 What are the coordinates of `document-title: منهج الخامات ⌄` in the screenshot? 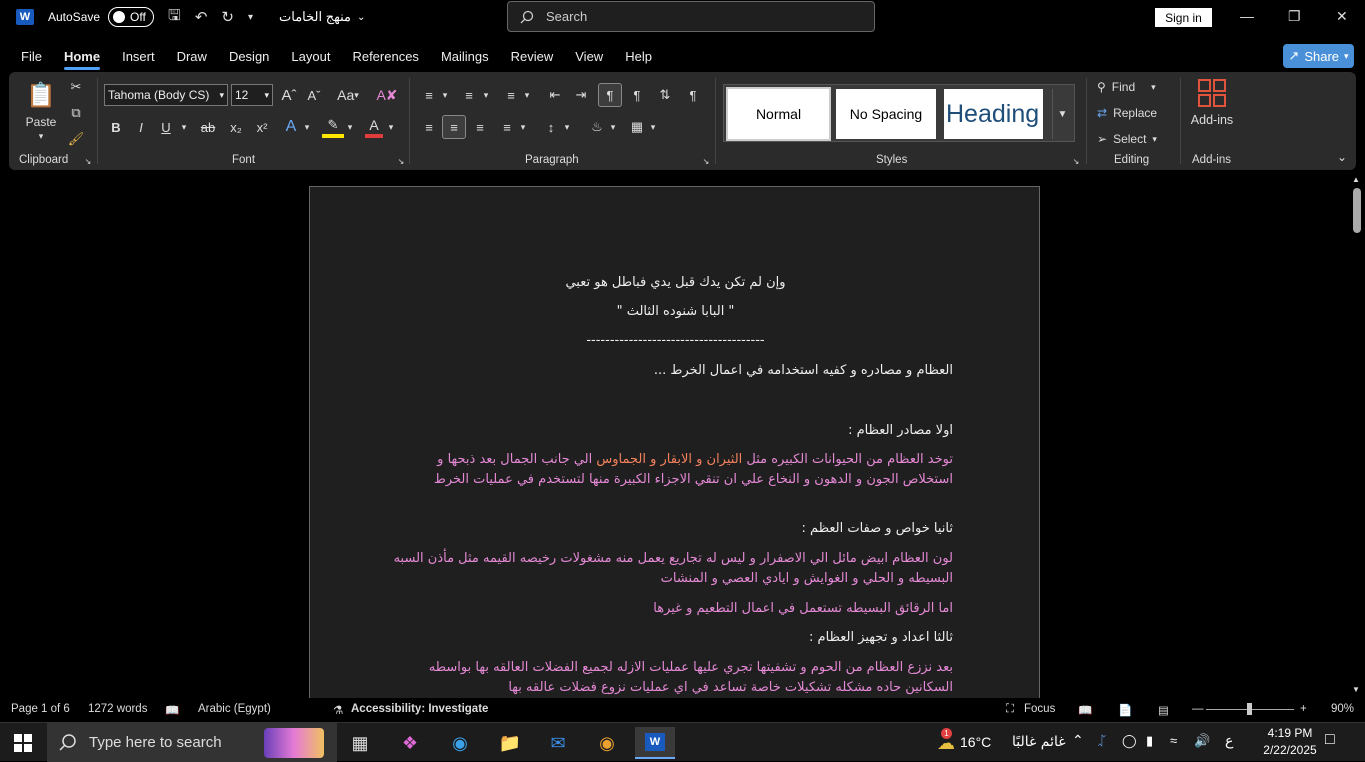 It's located at (322, 17).